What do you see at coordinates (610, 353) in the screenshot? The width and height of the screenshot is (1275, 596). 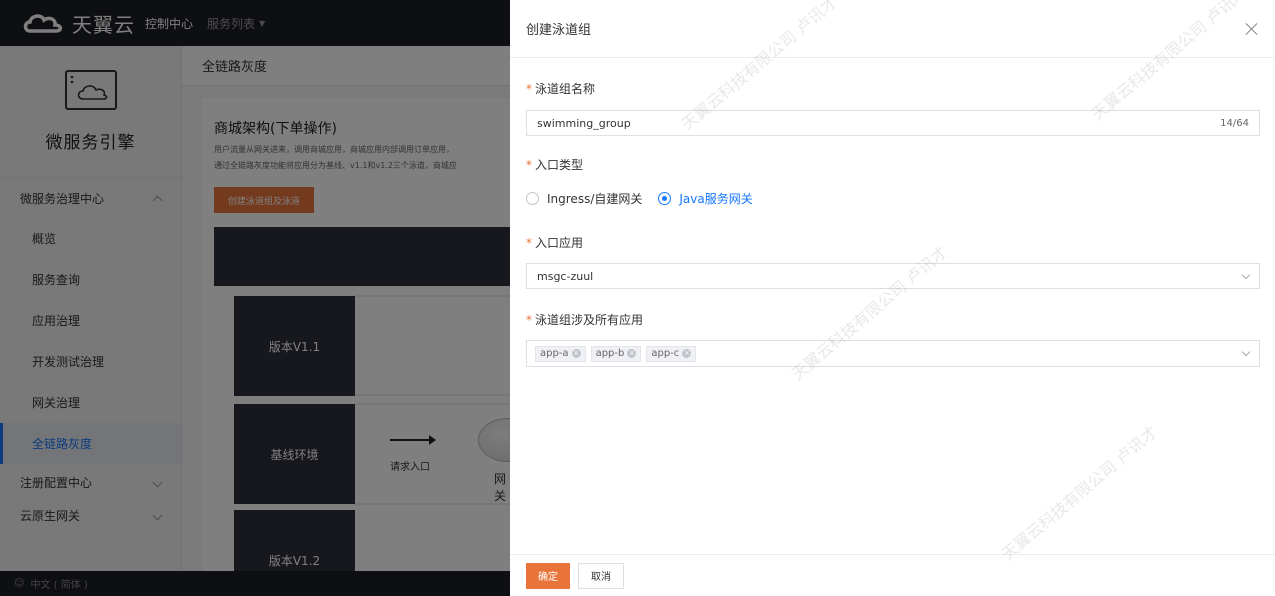 I see `tag-label: app-b` at bounding box center [610, 353].